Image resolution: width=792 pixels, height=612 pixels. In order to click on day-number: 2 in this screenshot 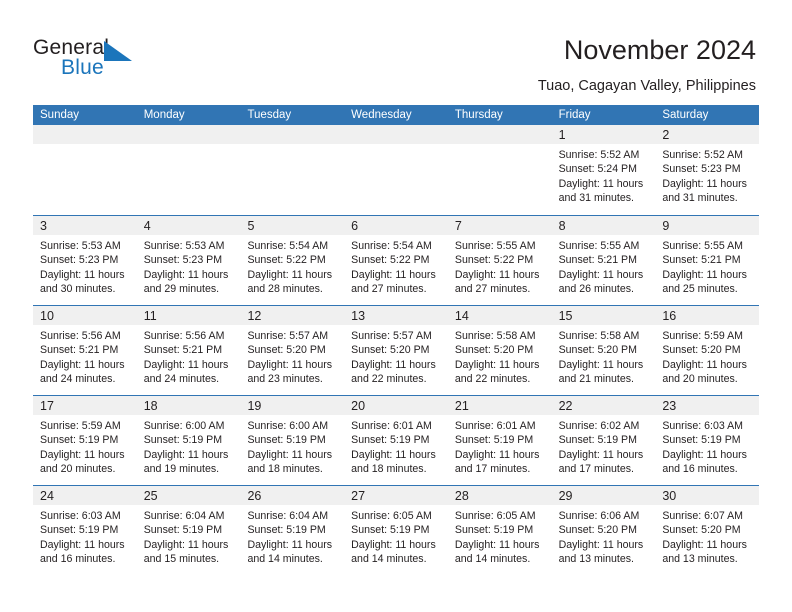, I will do `click(666, 135)`.